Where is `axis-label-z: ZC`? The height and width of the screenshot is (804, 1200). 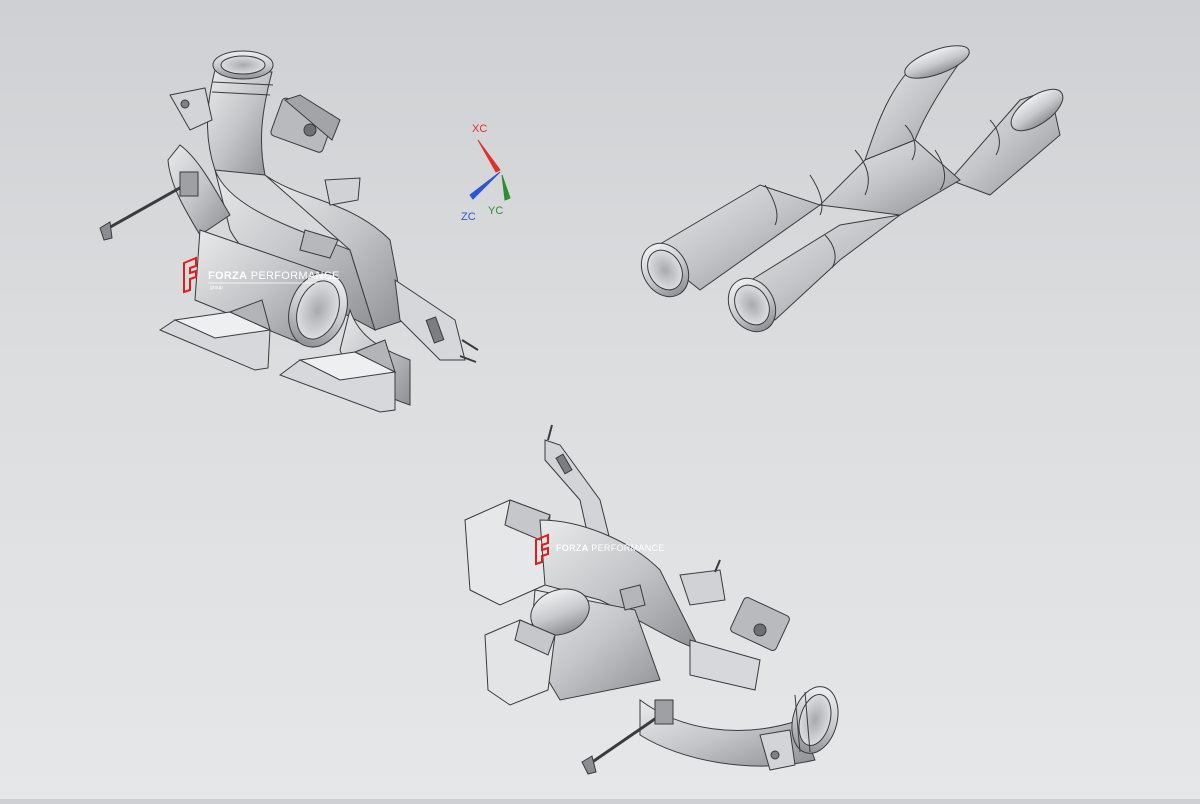 axis-label-z: ZC is located at coordinates (468, 217).